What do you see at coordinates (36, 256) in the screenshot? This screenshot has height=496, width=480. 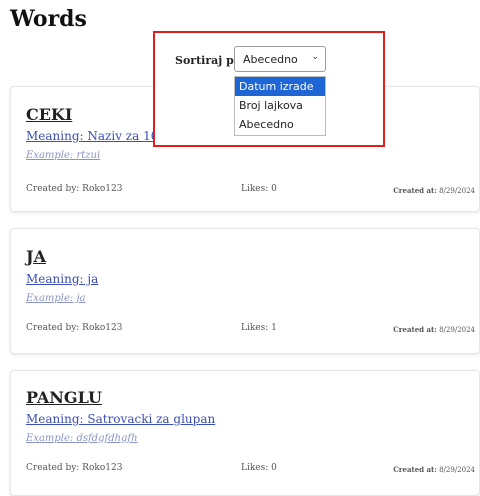 I see `word-title: JA` at bounding box center [36, 256].